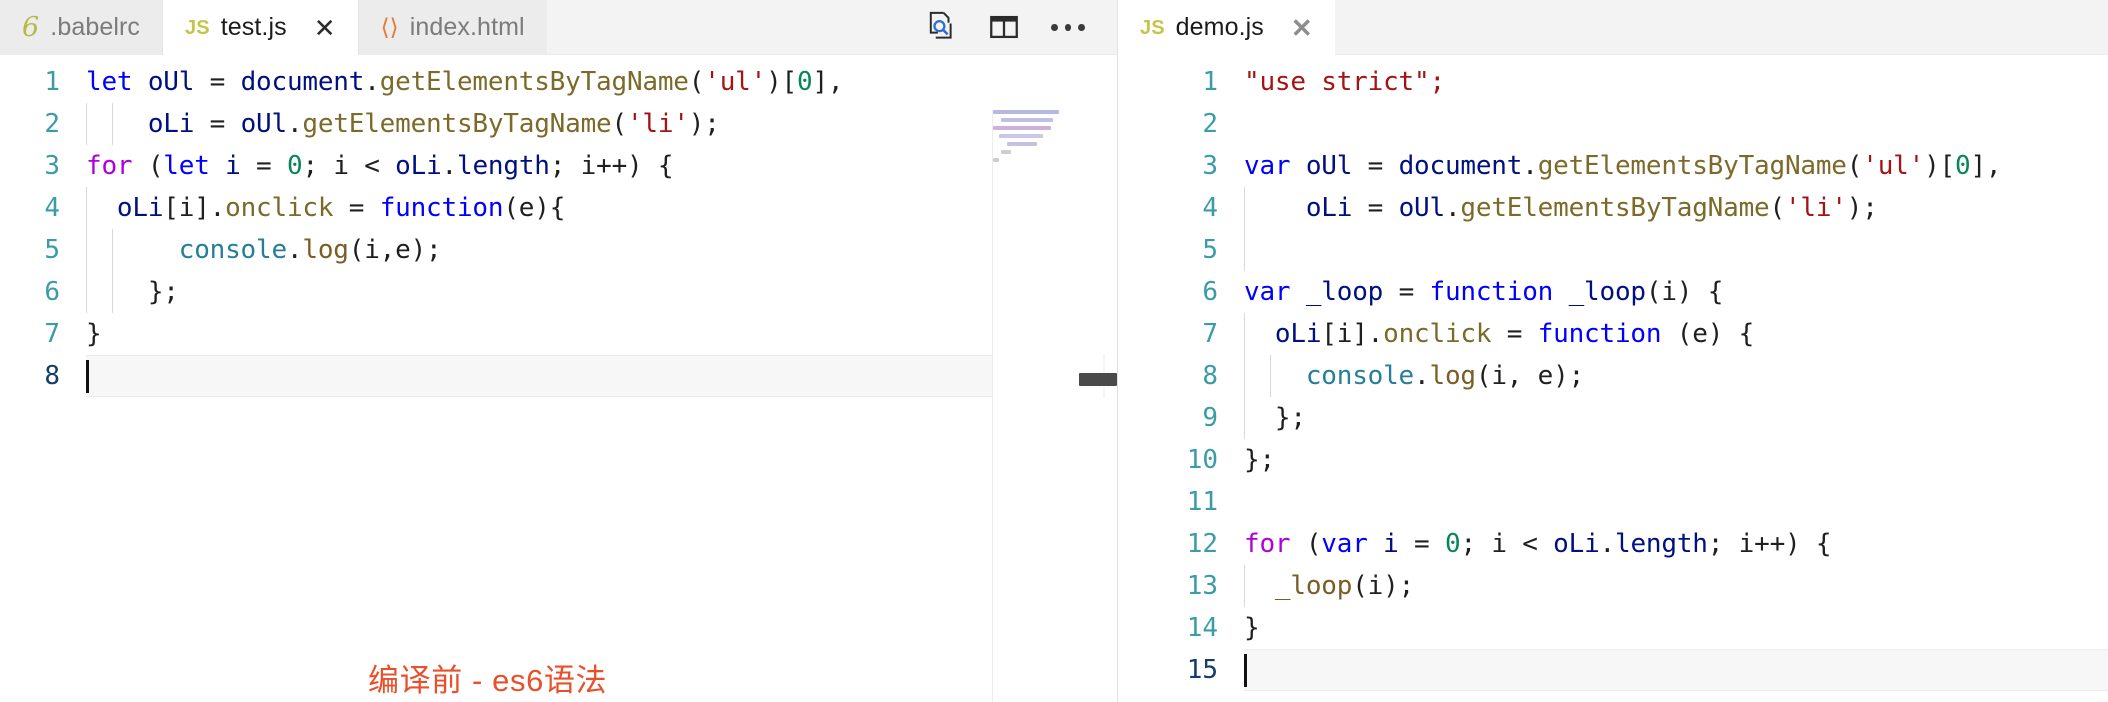  I want to click on code-line: 2 oLi = oUl.getElementsByTagName('li');, so click(558, 124).